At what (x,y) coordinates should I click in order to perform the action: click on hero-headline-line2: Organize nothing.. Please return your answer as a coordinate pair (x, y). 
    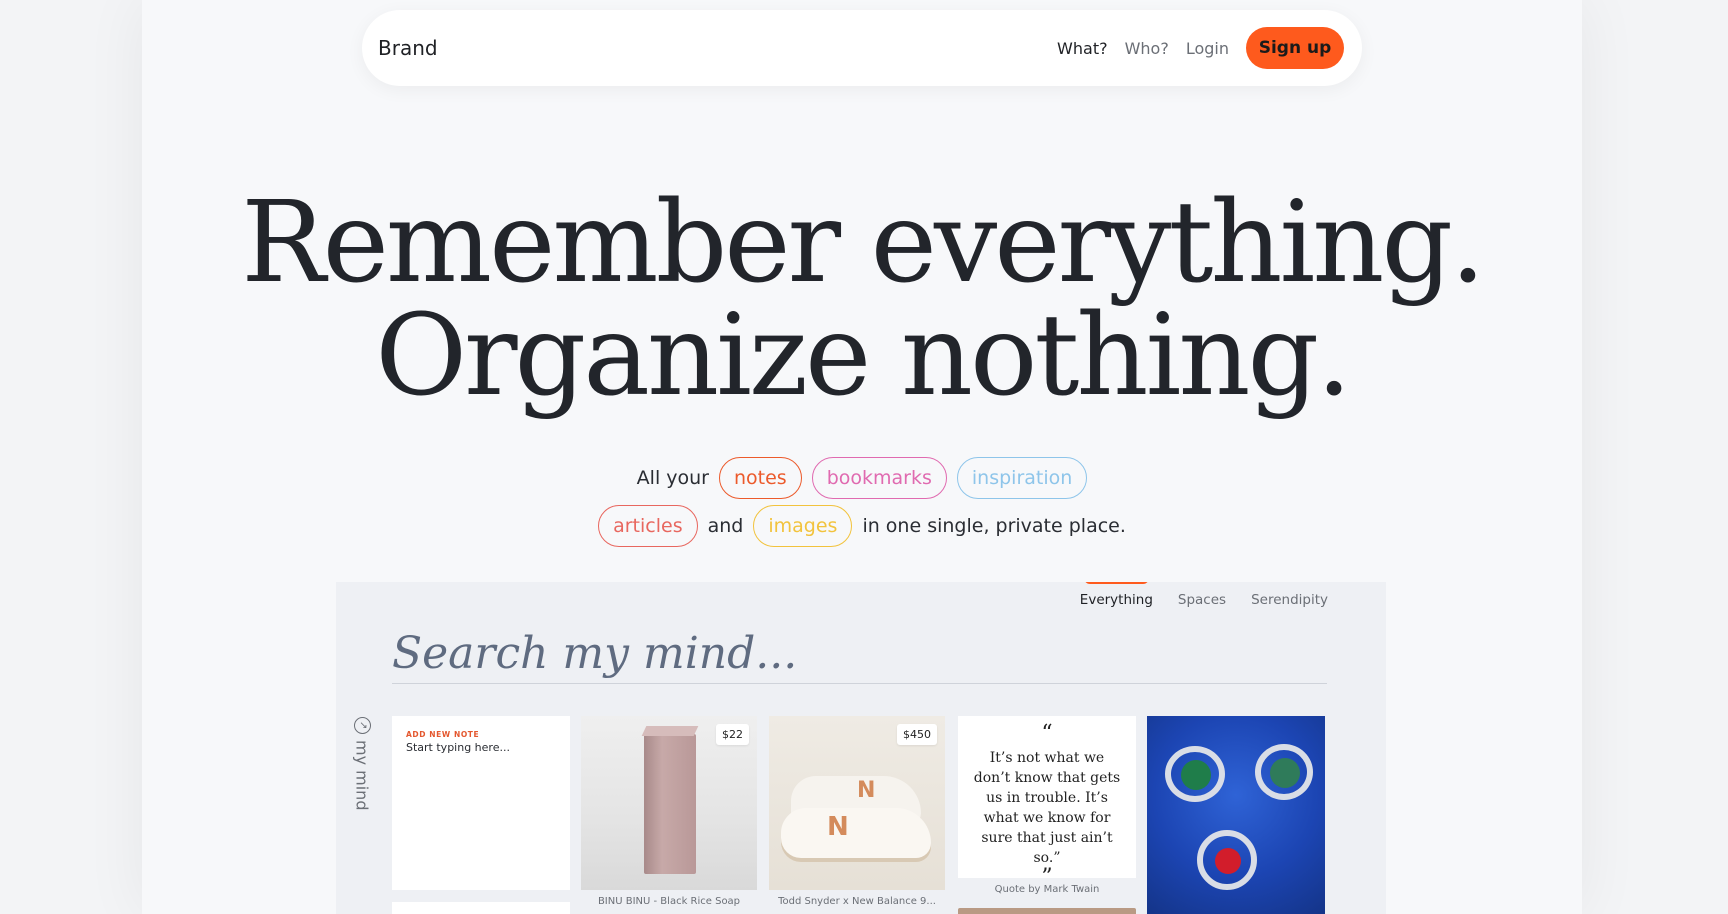
    Looking at the image, I should click on (863, 356).